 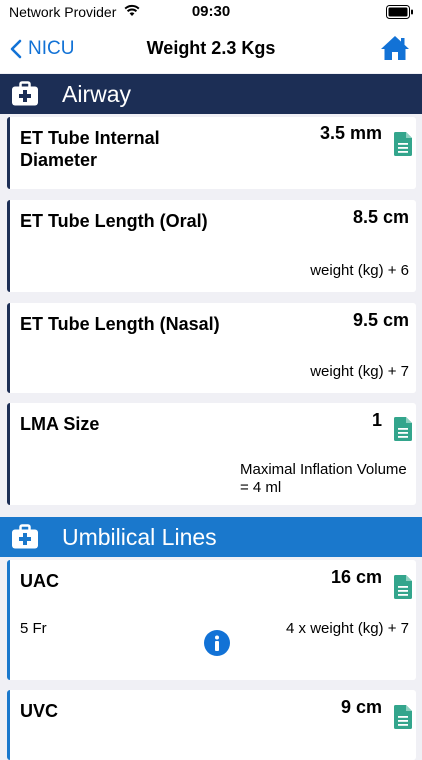 I want to click on home-icon, so click(x=395, y=48).